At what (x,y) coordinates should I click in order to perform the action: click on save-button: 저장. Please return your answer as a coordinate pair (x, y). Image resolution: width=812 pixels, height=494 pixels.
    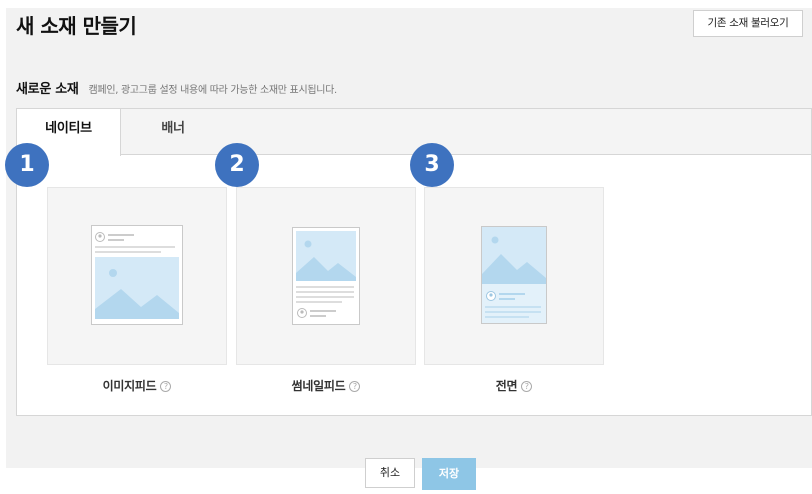
    Looking at the image, I should click on (449, 474).